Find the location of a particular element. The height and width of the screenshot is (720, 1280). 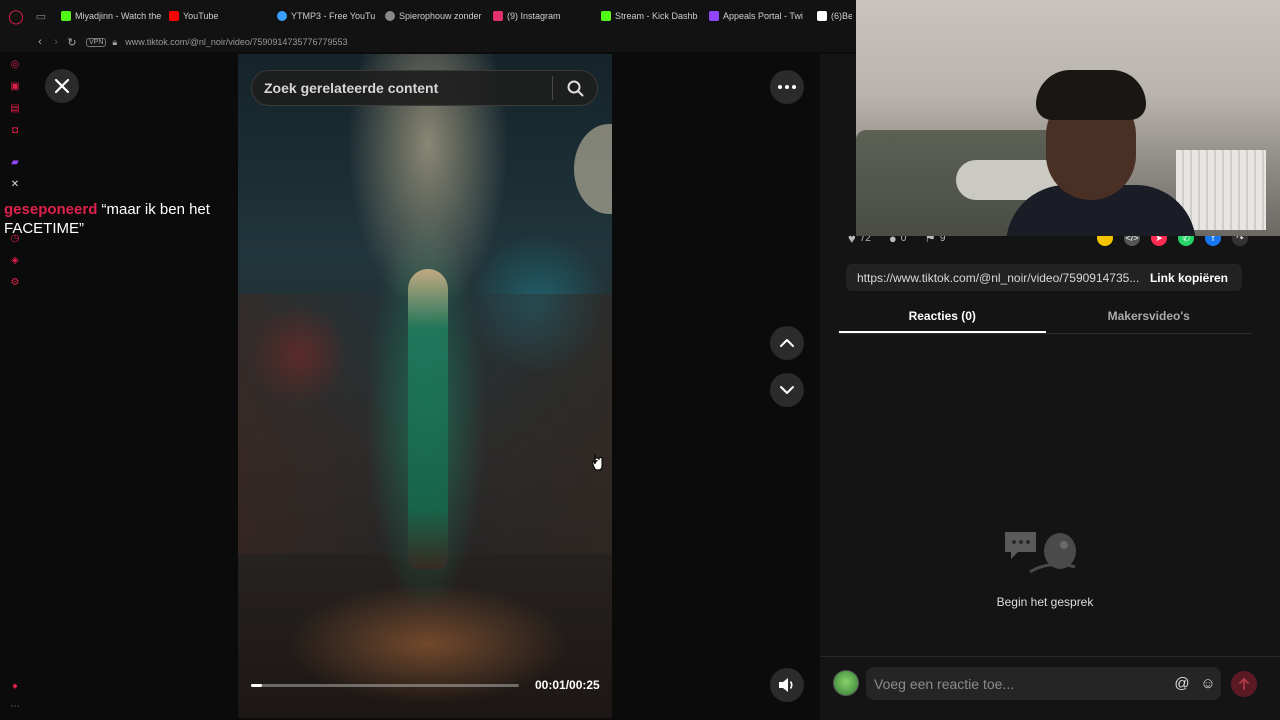

tiktok-favicon-icon is located at coordinates (822, 16).